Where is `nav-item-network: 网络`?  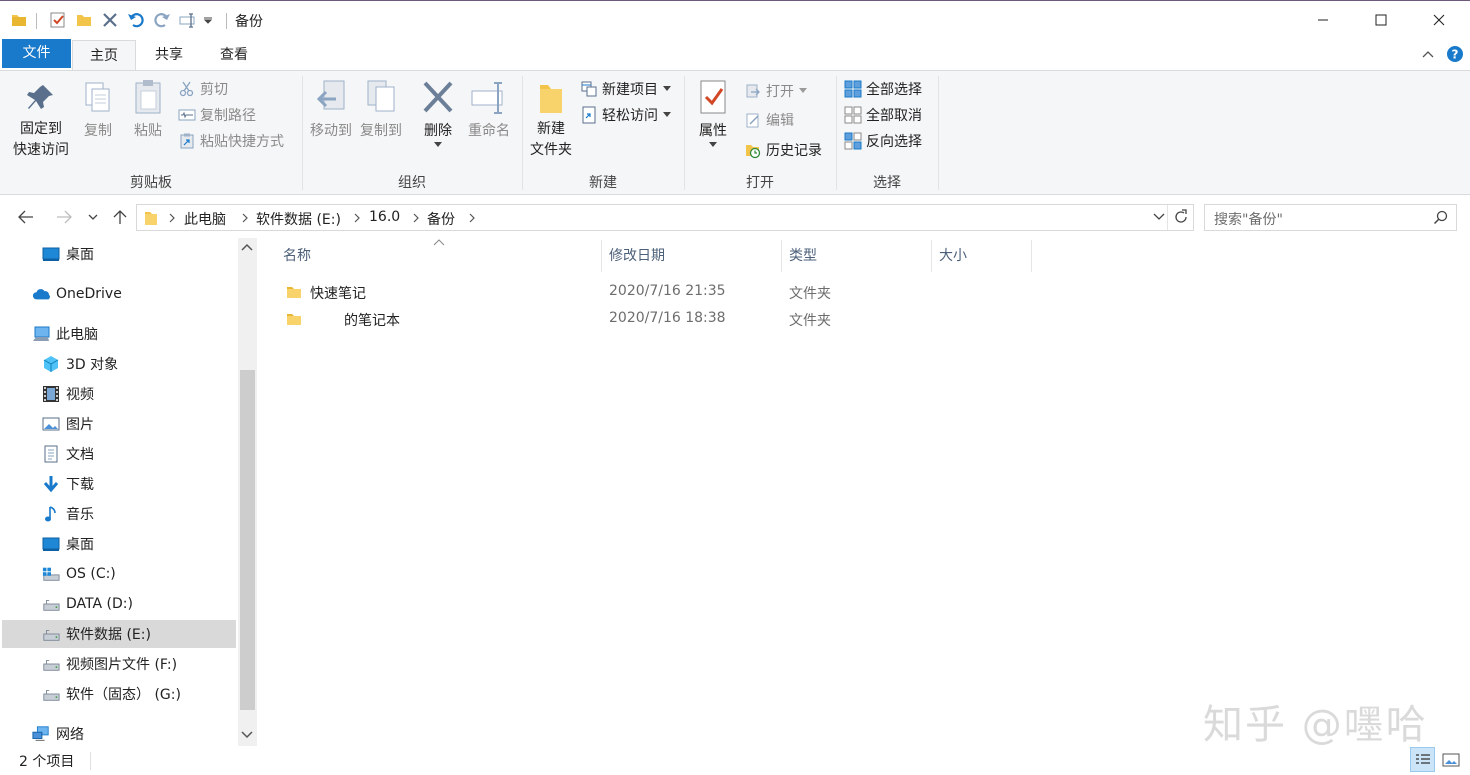 nav-item-network: 网络 is located at coordinates (119, 734).